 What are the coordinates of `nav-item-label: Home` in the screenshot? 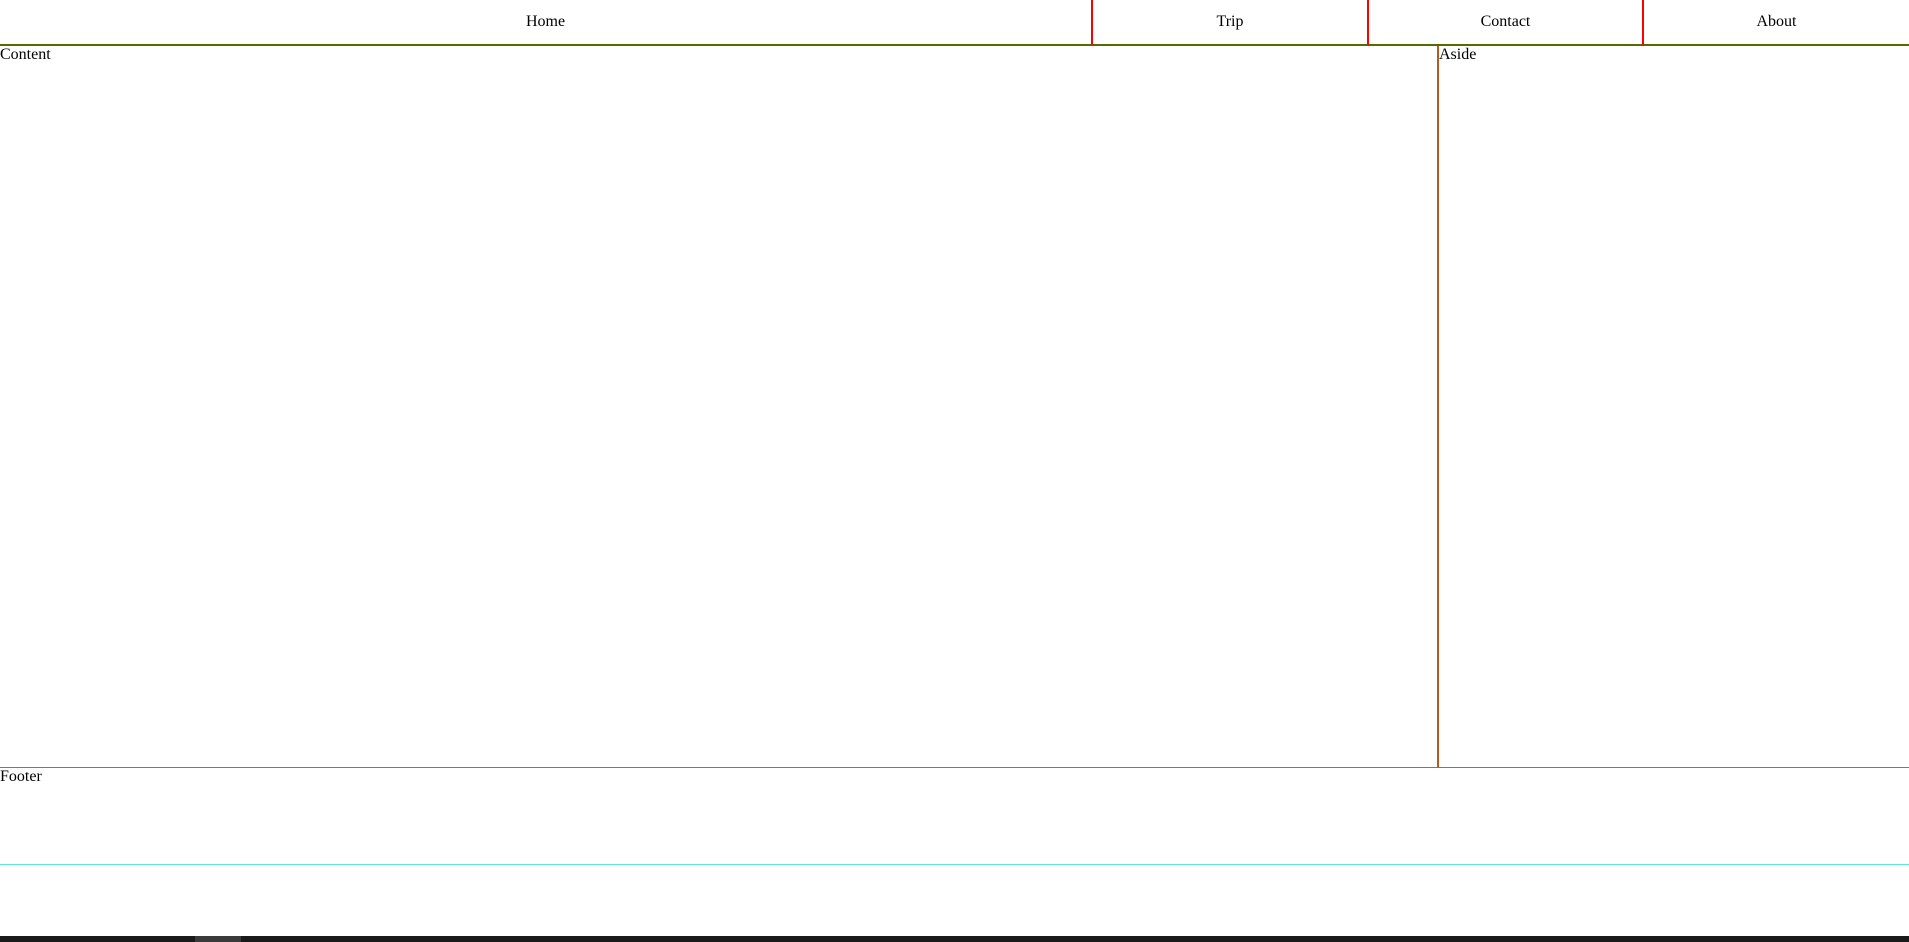 It's located at (545, 21).